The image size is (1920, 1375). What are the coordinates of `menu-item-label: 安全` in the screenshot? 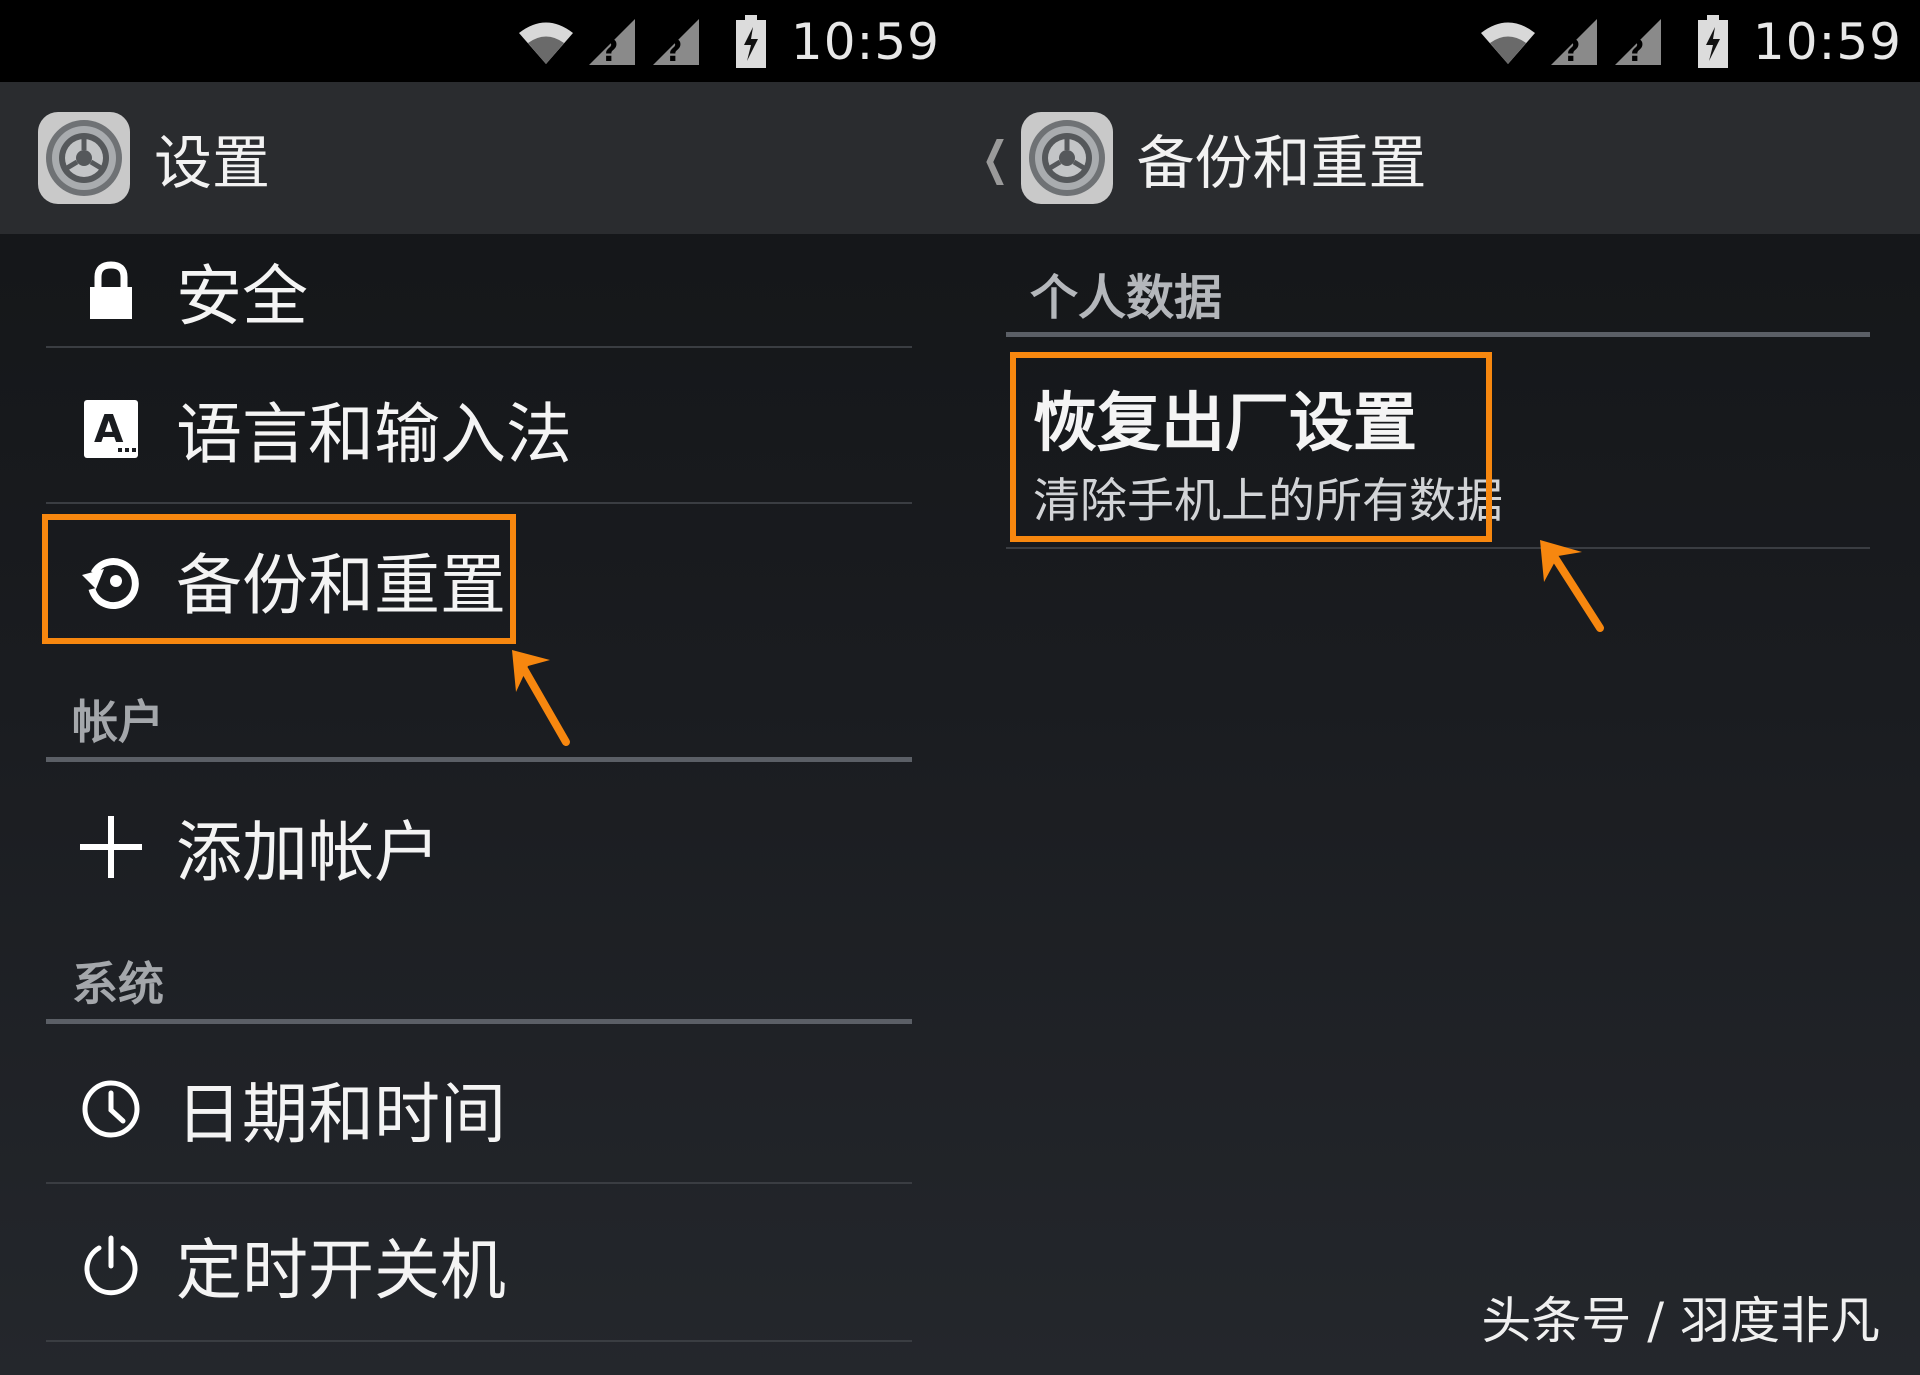 It's located at (242, 296).